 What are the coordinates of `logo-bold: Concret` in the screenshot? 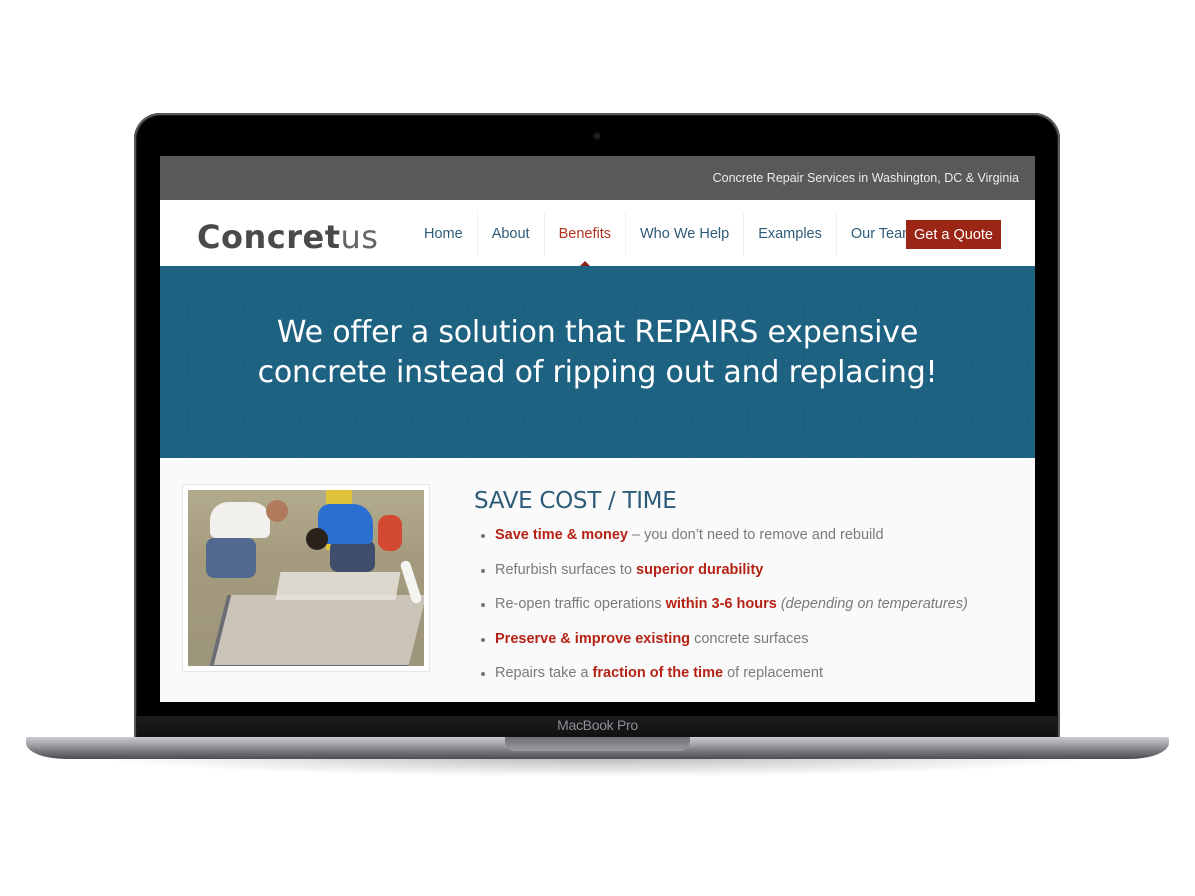 It's located at (269, 237).